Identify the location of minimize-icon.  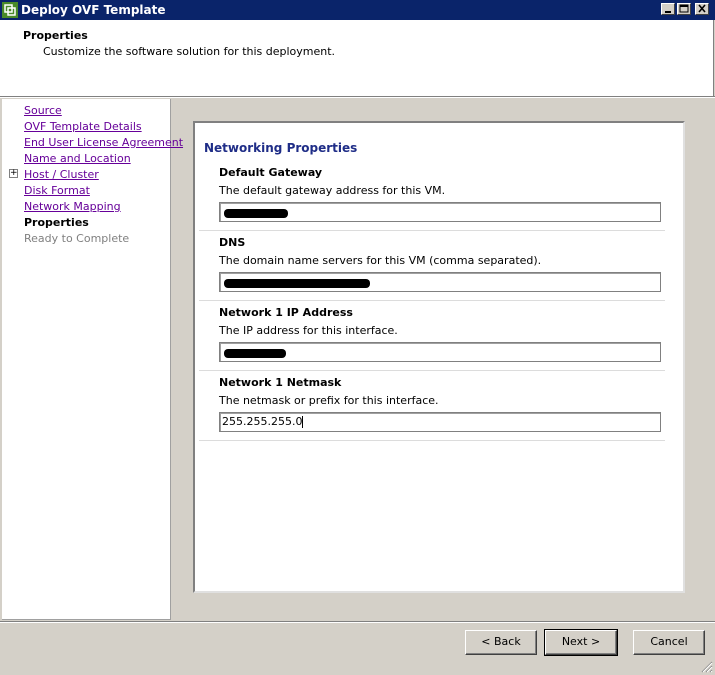
(668, 12).